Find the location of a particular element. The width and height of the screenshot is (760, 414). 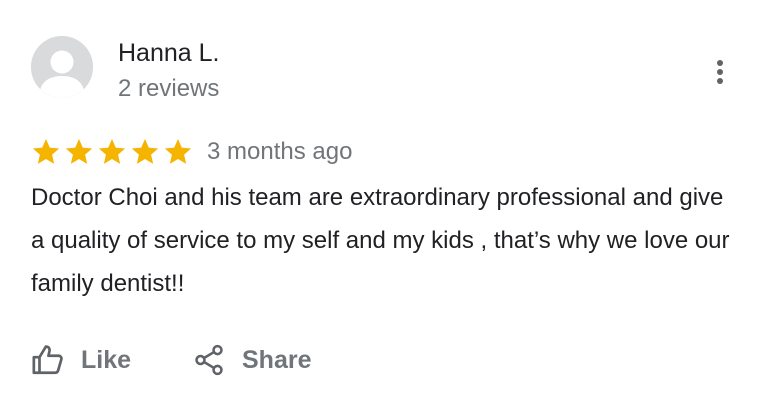

star-rating is located at coordinates (112, 152).